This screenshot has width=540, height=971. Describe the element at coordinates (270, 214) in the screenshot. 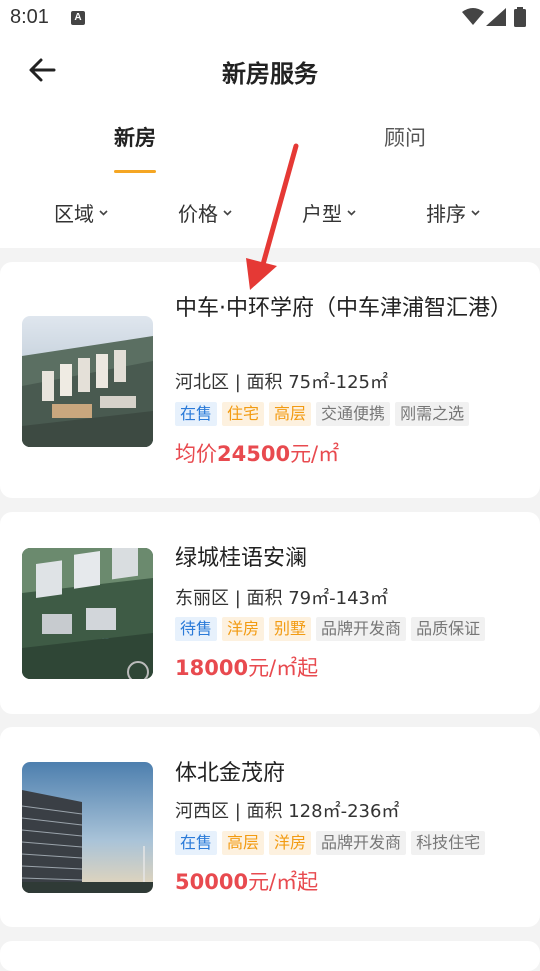

I see `filter-bar: 区域 价格 户型 排序` at that location.